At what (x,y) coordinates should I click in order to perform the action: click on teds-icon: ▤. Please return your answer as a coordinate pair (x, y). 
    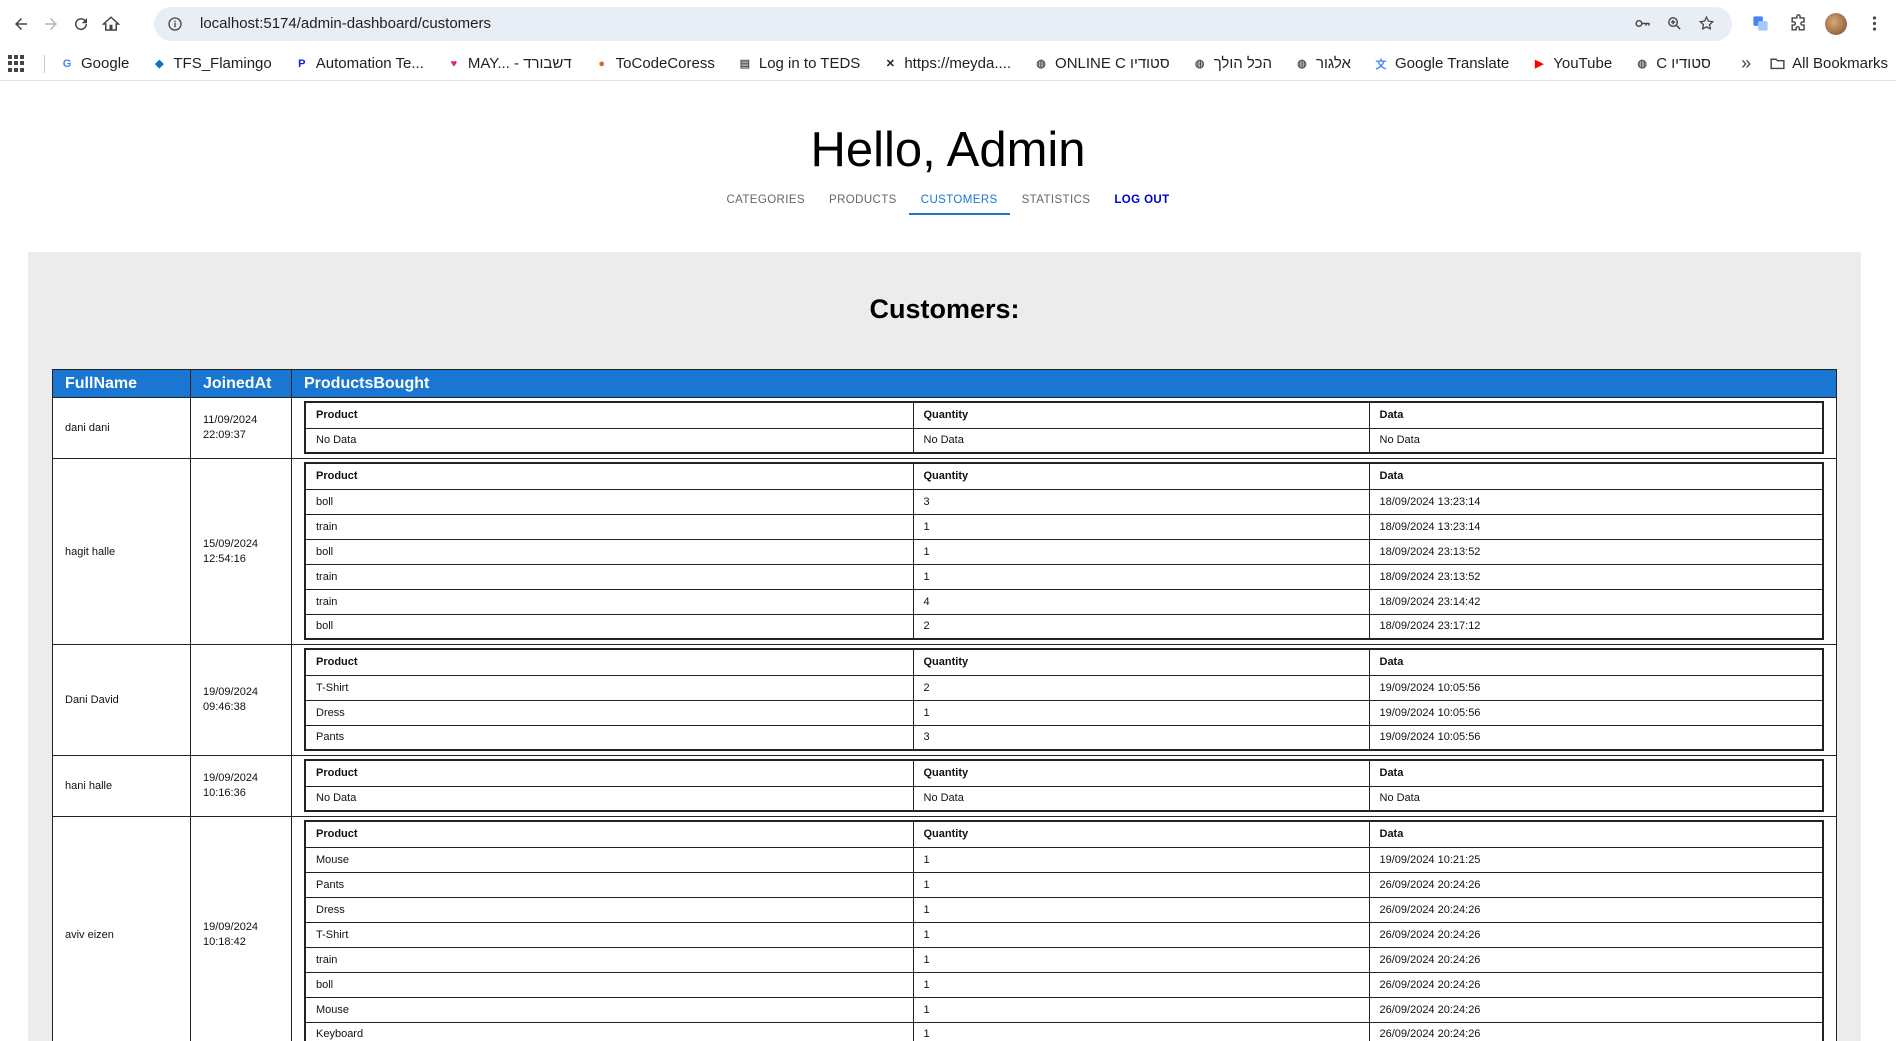
    Looking at the image, I should click on (745, 64).